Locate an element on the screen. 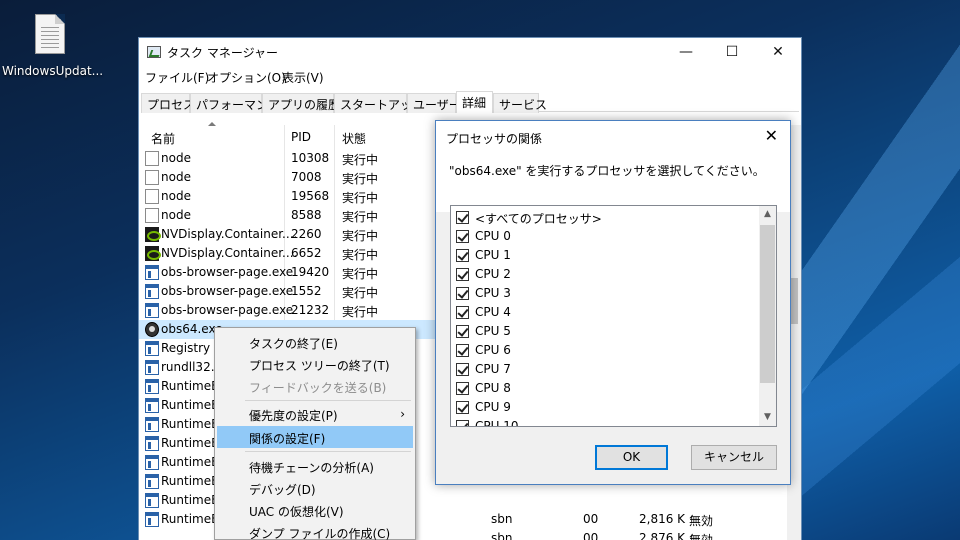  processor-checkbox-item: CPU 2 is located at coordinates (604, 274).